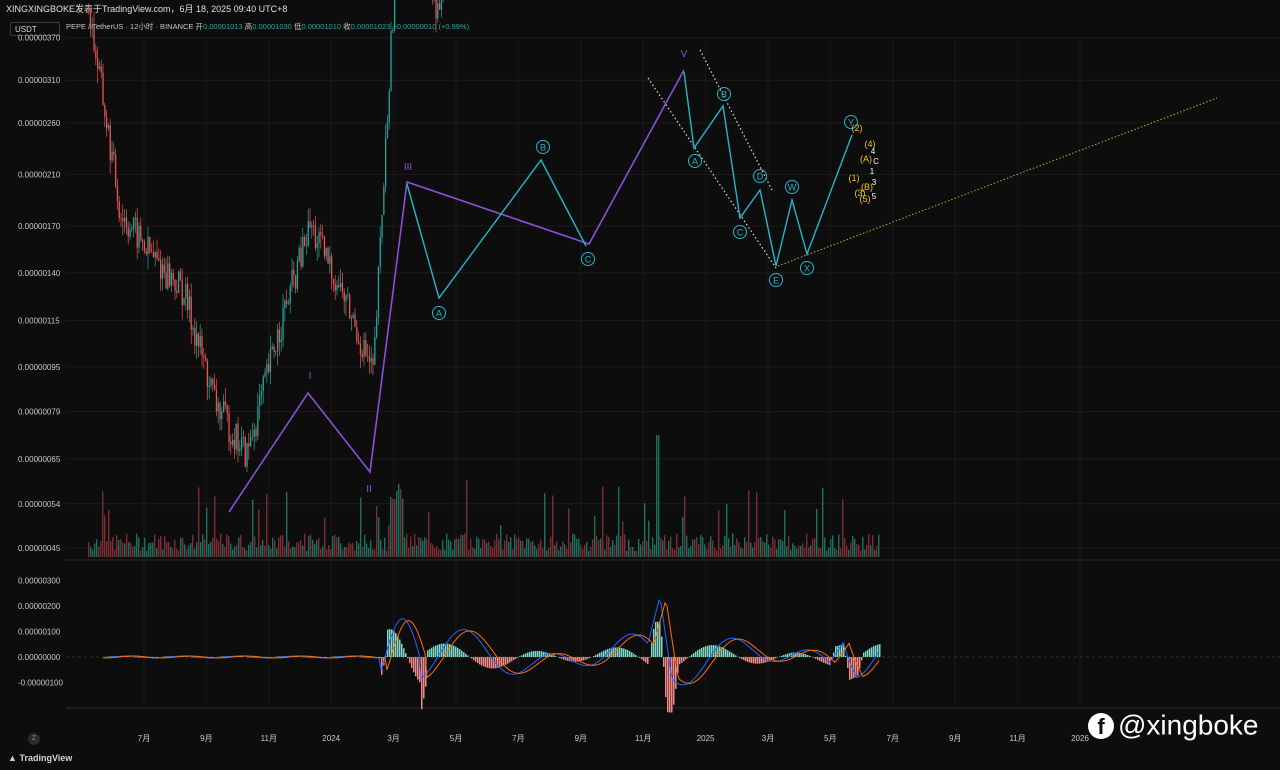  What do you see at coordinates (776, 281) in the screenshot?
I see `correction-wave-label: E` at bounding box center [776, 281].